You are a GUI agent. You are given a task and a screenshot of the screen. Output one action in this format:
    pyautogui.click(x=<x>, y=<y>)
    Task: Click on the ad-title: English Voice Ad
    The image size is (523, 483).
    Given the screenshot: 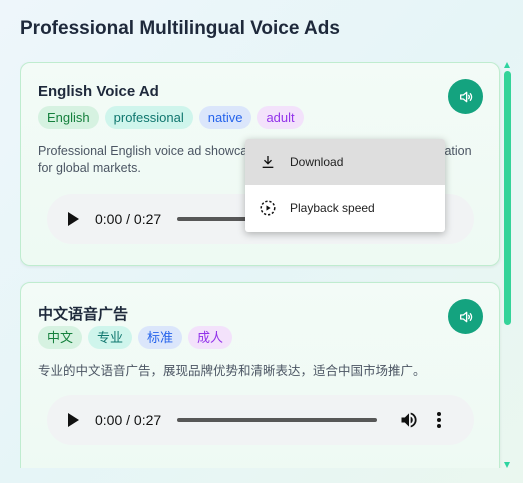 What is the action you would take?
    pyautogui.click(x=98, y=91)
    